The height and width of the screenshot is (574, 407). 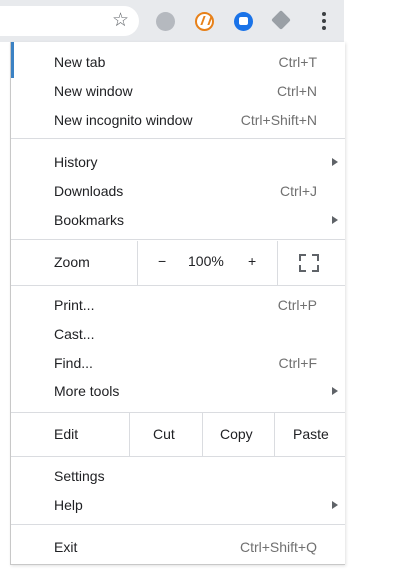 What do you see at coordinates (87, 391) in the screenshot?
I see `menu-item-label: More tools` at bounding box center [87, 391].